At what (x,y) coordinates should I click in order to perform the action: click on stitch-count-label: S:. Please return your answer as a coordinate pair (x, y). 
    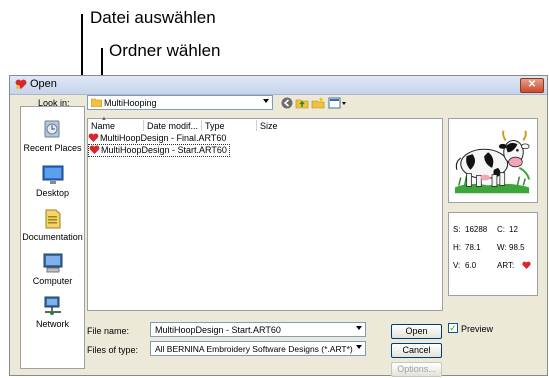
    Looking at the image, I should click on (457, 229).